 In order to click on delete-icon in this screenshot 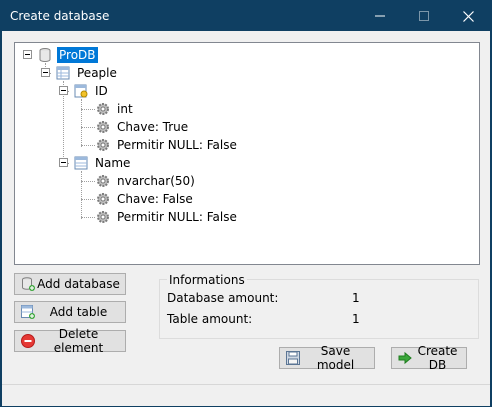, I will do `click(28, 341)`.